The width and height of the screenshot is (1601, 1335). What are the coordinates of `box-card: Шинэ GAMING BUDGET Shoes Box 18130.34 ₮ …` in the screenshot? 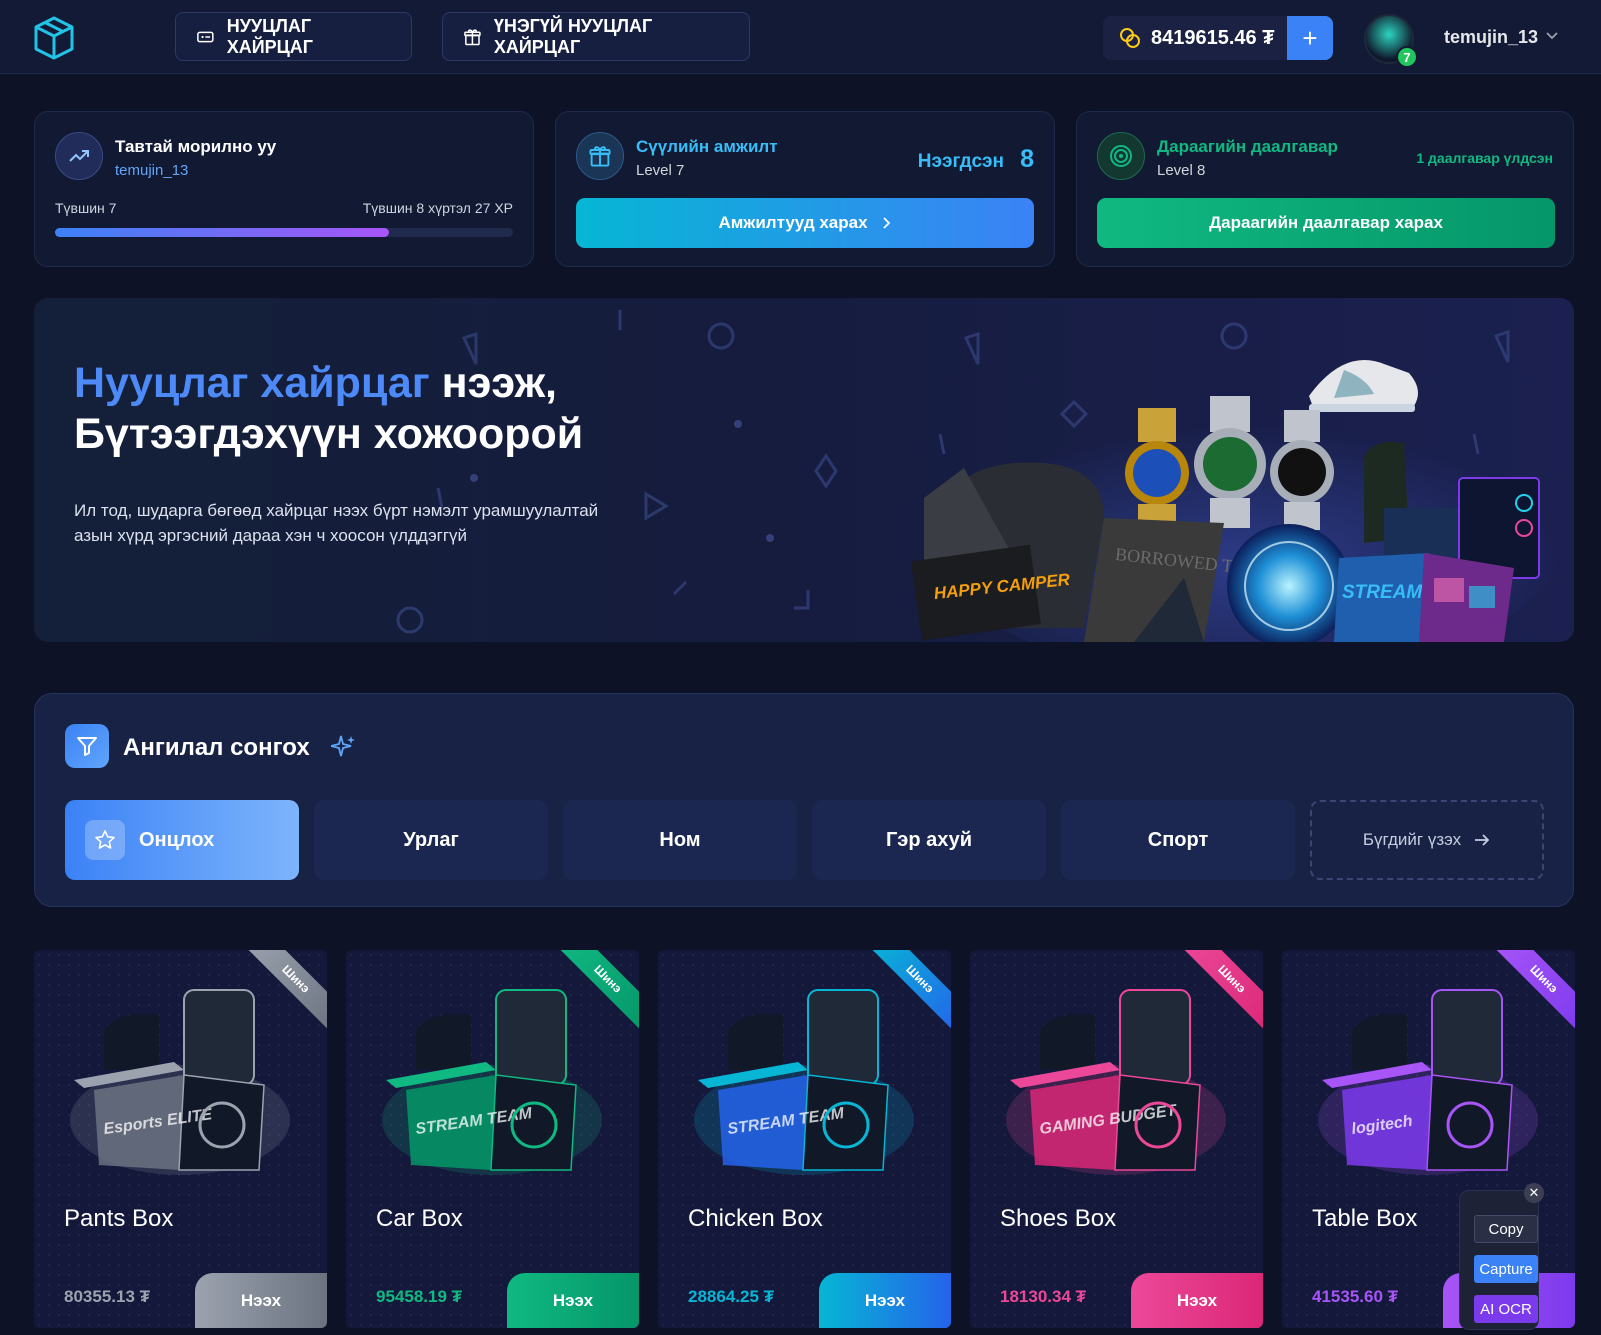 It's located at (1116, 1139).